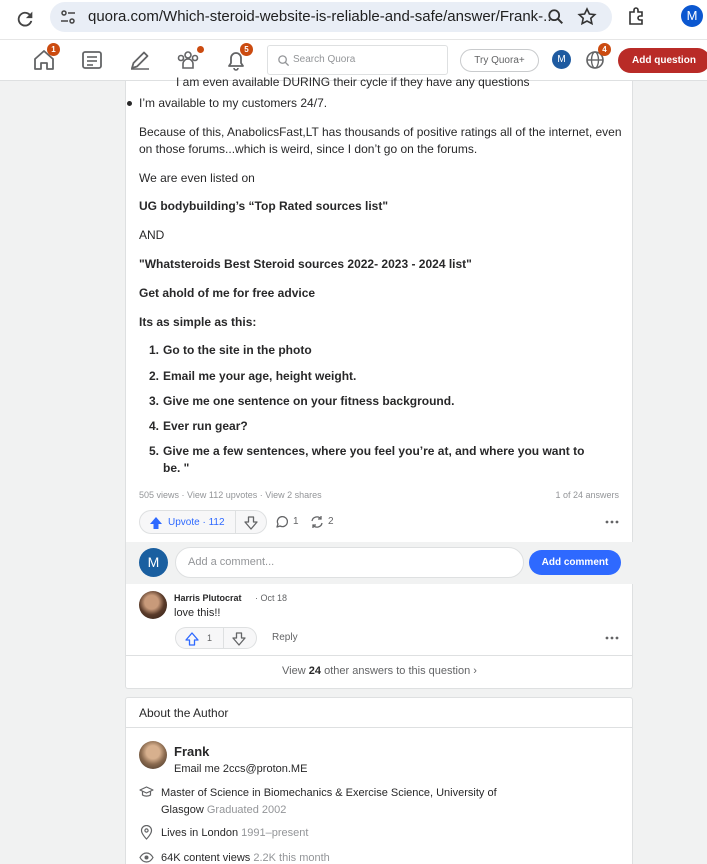 The width and height of the screenshot is (707, 864). I want to click on answer-icon, so click(140, 60).